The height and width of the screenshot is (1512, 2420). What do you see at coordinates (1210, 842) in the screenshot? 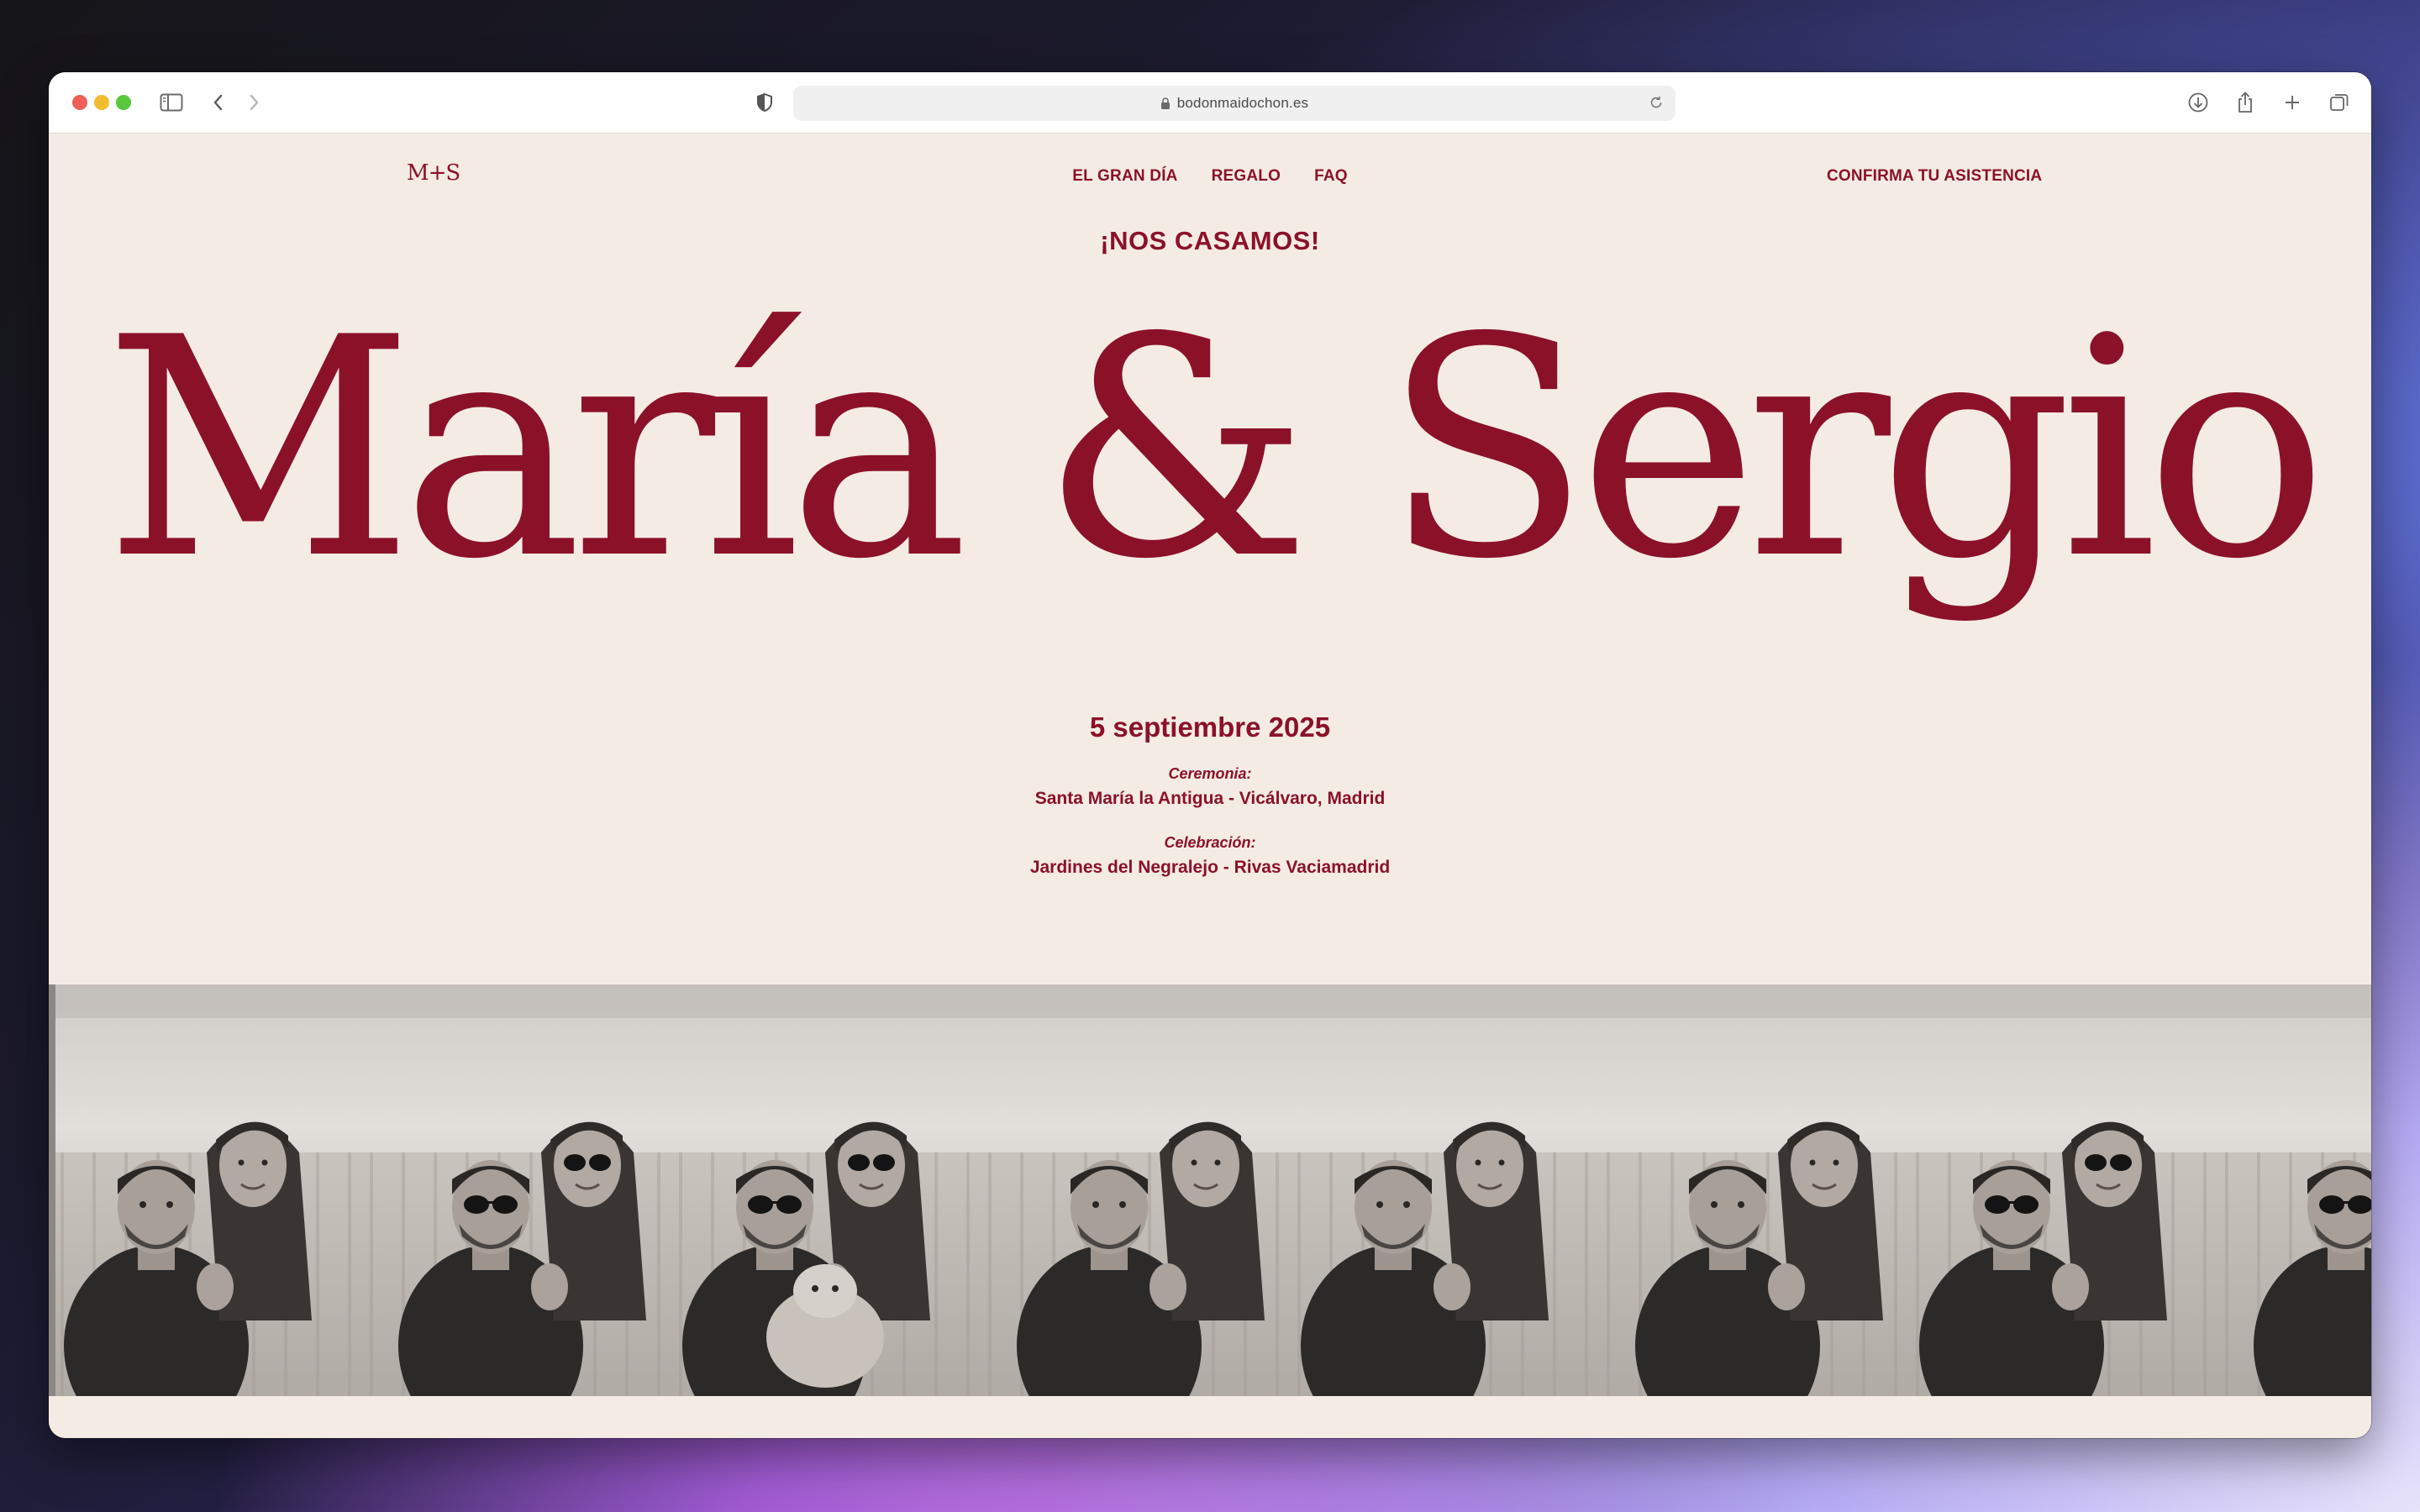
I see `celebration-label: Celebración:` at bounding box center [1210, 842].